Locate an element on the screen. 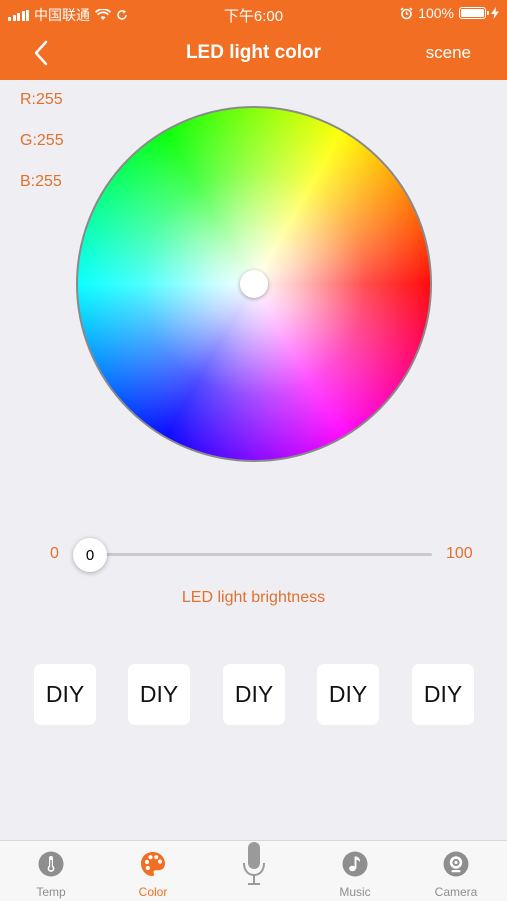 This screenshot has width=507, height=901. brightness-min-label: 0 is located at coordinates (54, 553).